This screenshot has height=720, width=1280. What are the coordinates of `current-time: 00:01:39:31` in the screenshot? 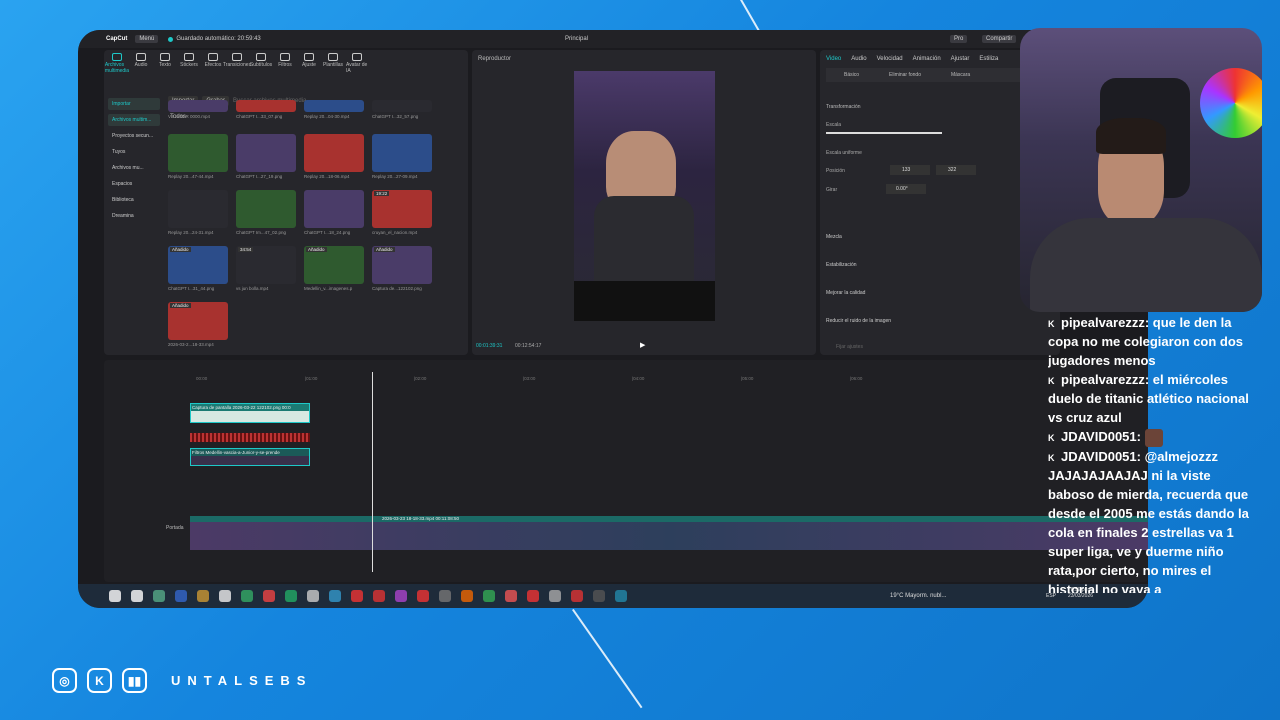 It's located at (489, 346).